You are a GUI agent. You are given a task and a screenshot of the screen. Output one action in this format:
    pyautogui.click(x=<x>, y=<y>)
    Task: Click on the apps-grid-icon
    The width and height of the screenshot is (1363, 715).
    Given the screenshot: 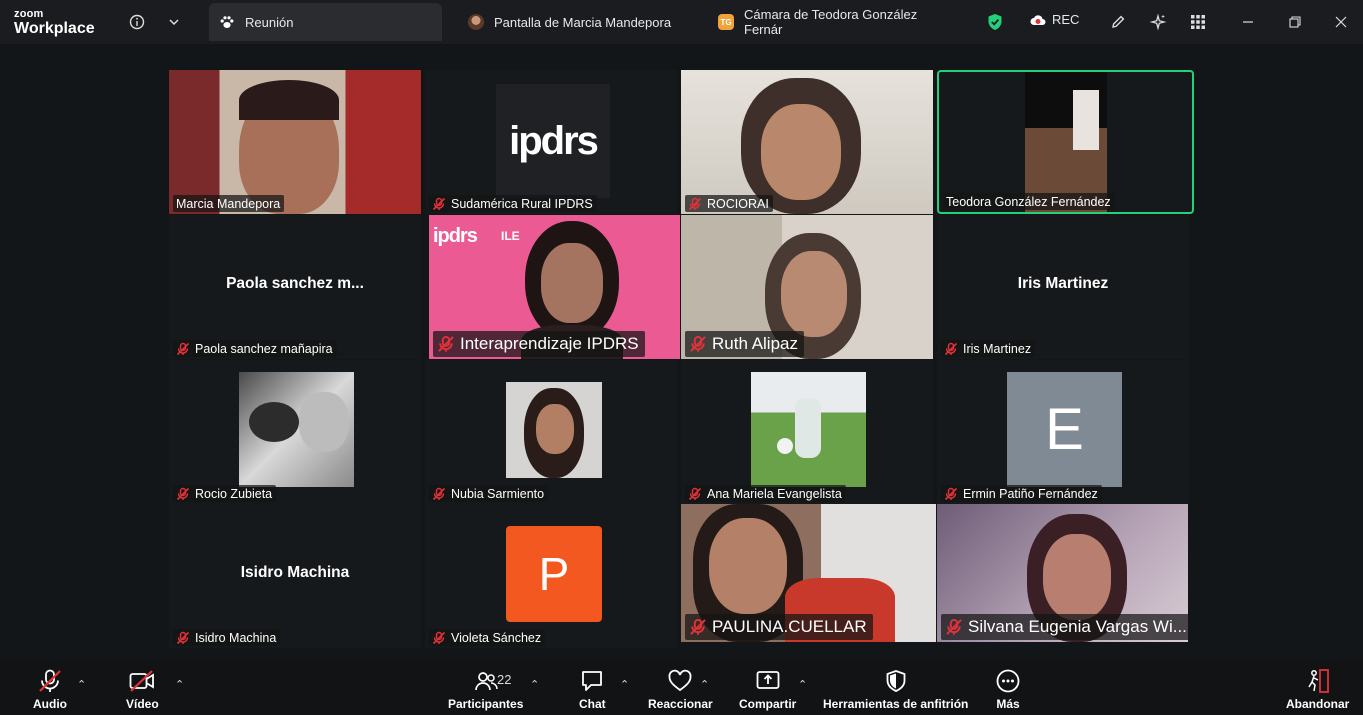 What is the action you would take?
    pyautogui.click(x=1198, y=22)
    